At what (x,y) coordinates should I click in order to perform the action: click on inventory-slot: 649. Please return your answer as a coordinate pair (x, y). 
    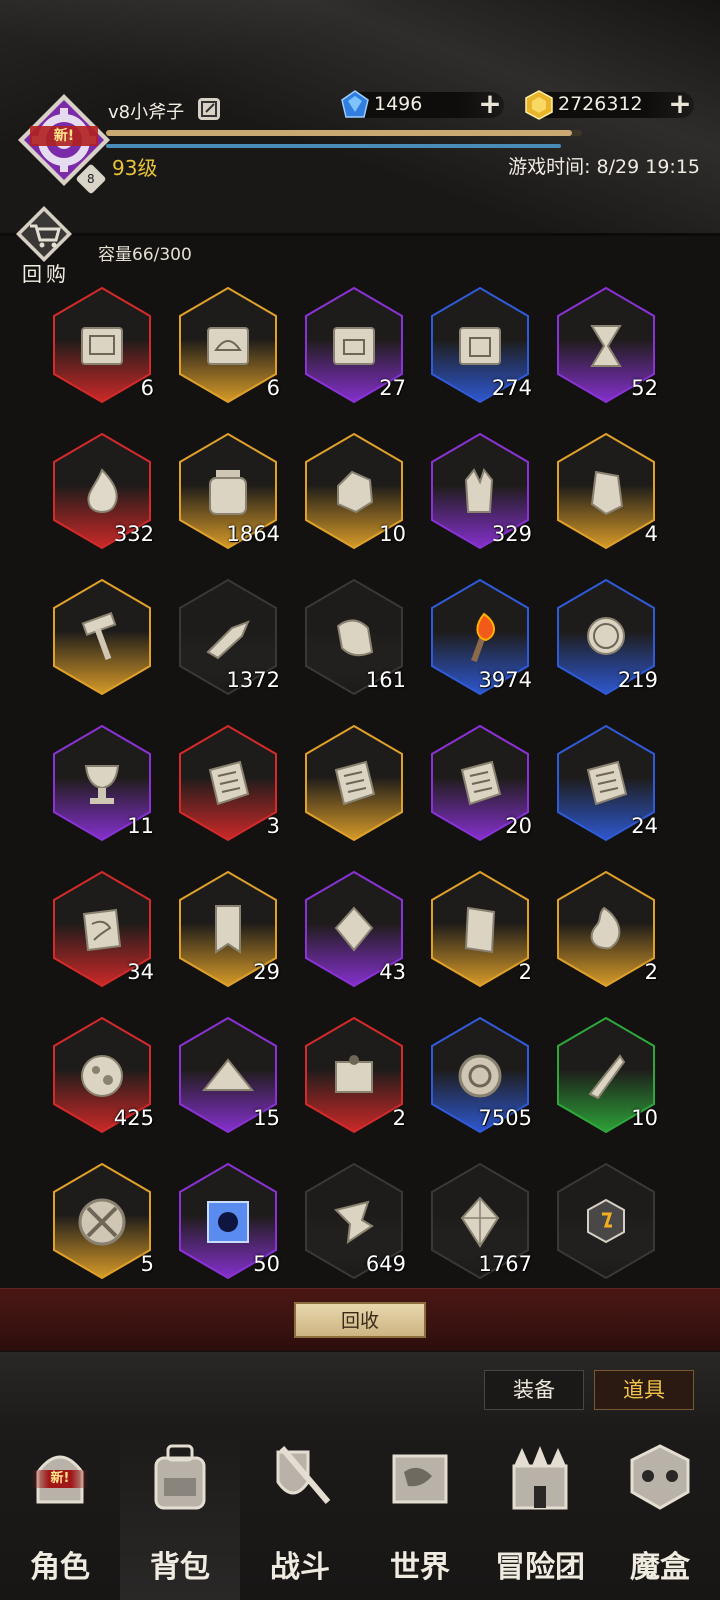
    Looking at the image, I should click on (354, 1220).